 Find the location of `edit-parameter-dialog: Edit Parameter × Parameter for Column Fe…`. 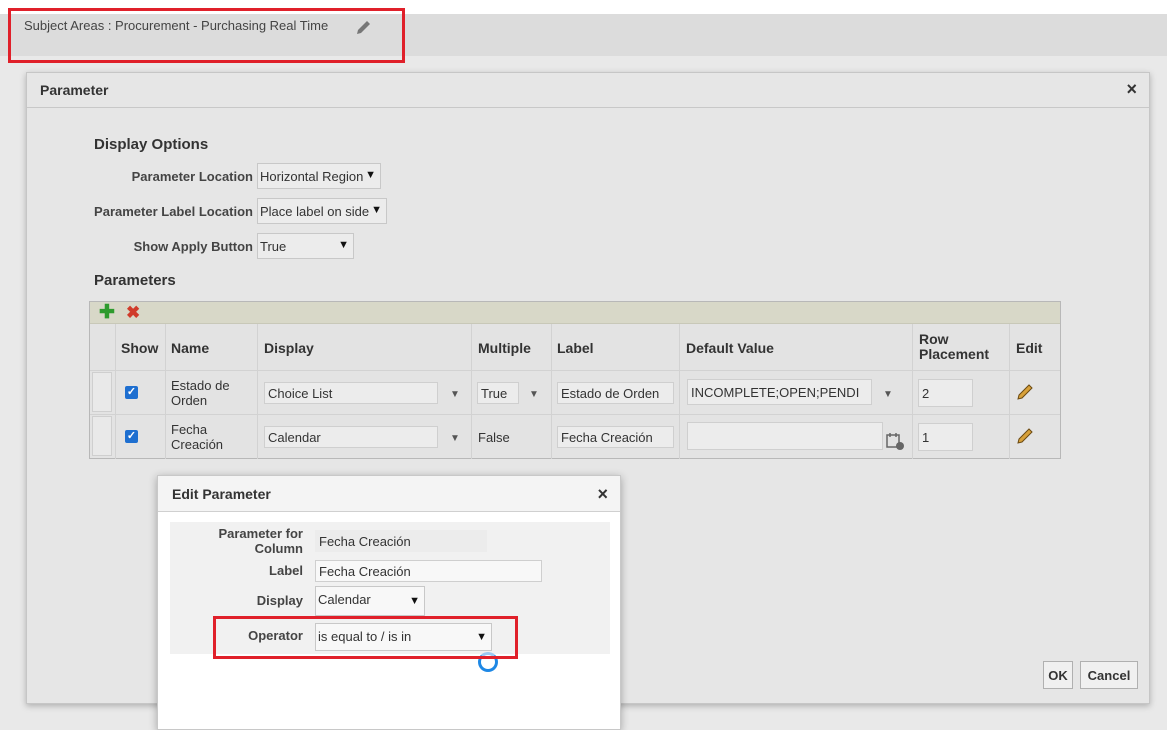

edit-parameter-dialog: Edit Parameter × Parameter for Column Fe… is located at coordinates (389, 602).